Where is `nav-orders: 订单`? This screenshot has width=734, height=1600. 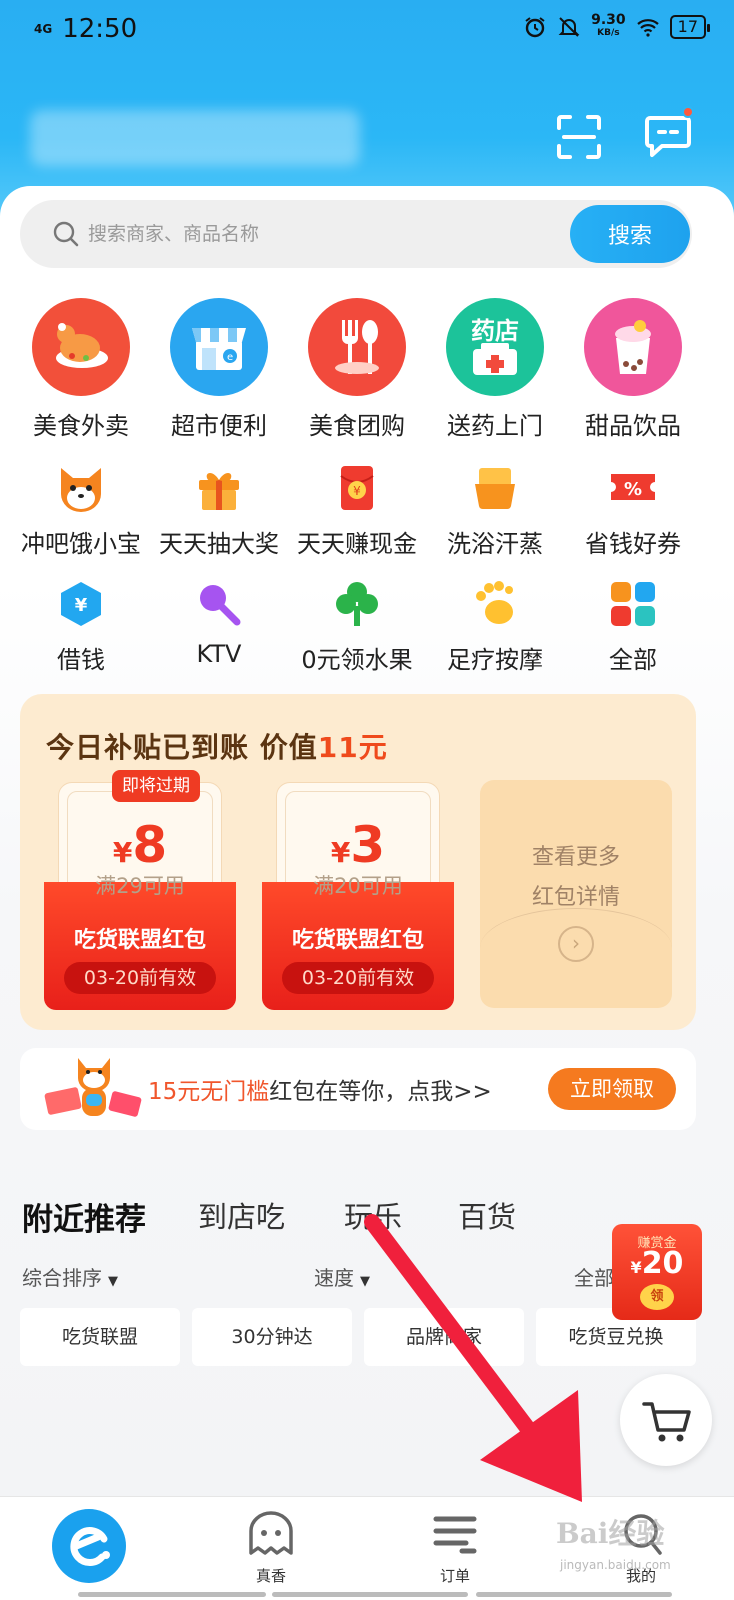
nav-orders: 订单 is located at coordinates (455, 1548).